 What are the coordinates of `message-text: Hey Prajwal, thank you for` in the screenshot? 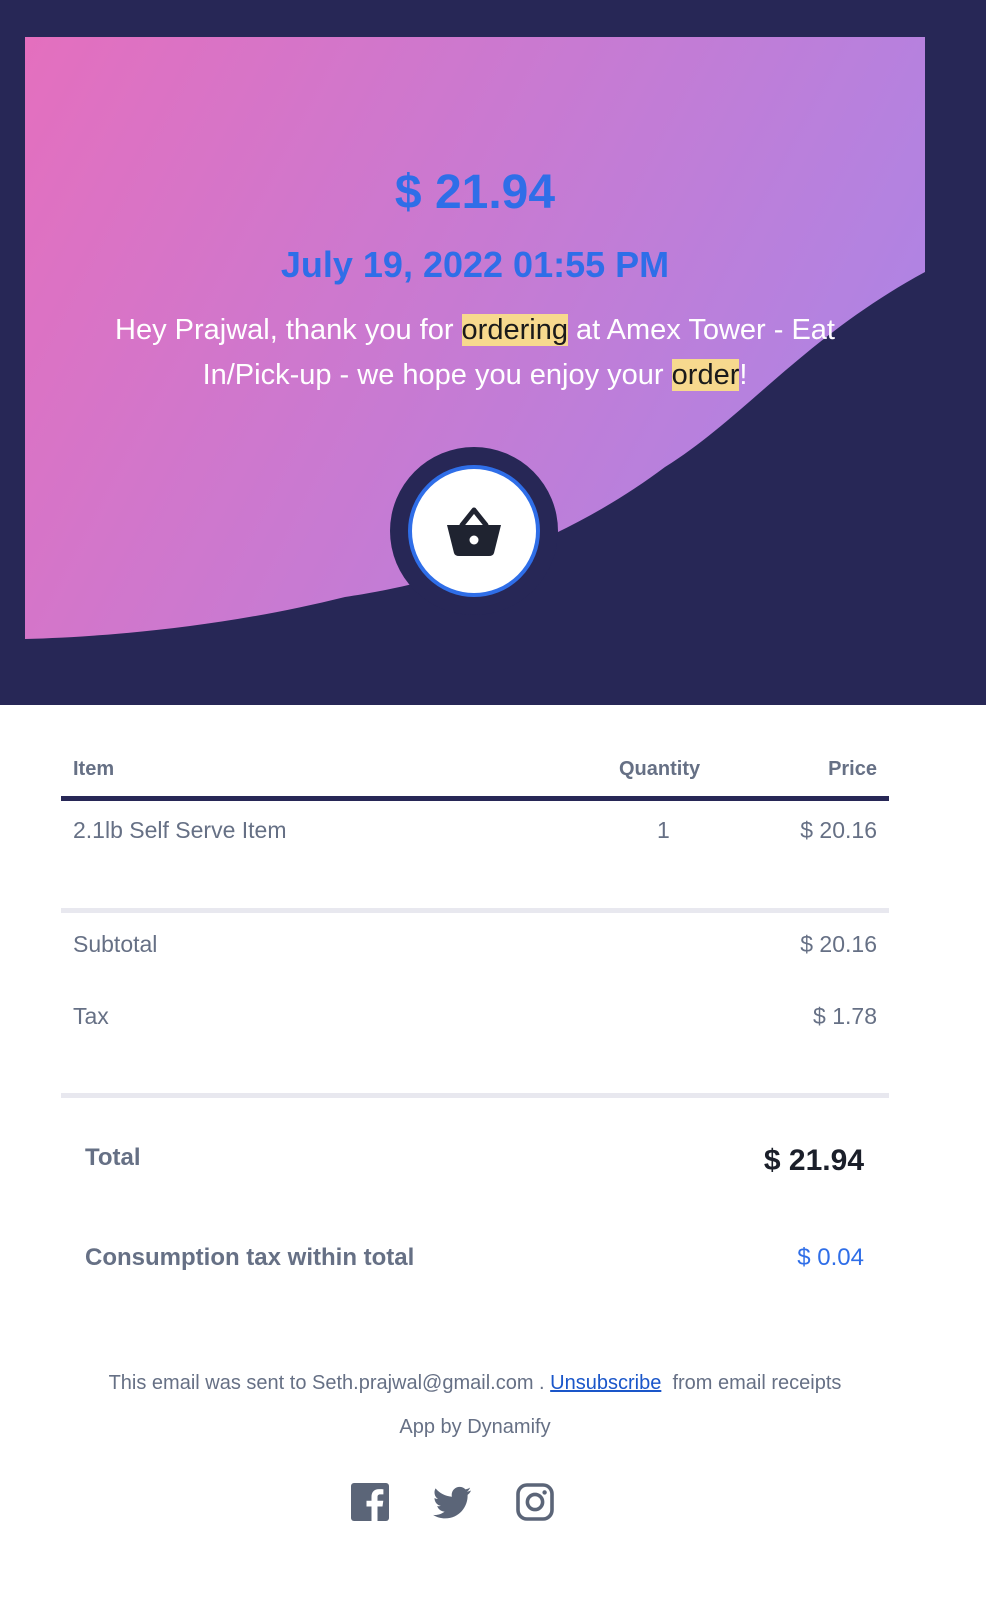 It's located at (288, 330).